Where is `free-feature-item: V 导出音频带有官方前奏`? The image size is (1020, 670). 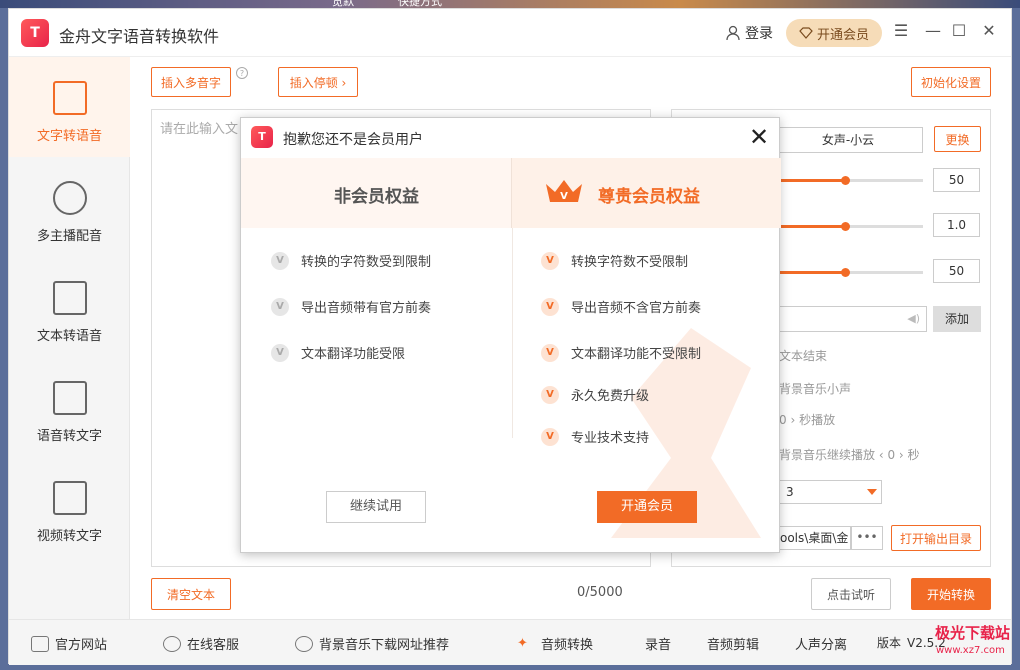
free-feature-item: V 导出音频带有官方前奏 is located at coordinates (351, 306).